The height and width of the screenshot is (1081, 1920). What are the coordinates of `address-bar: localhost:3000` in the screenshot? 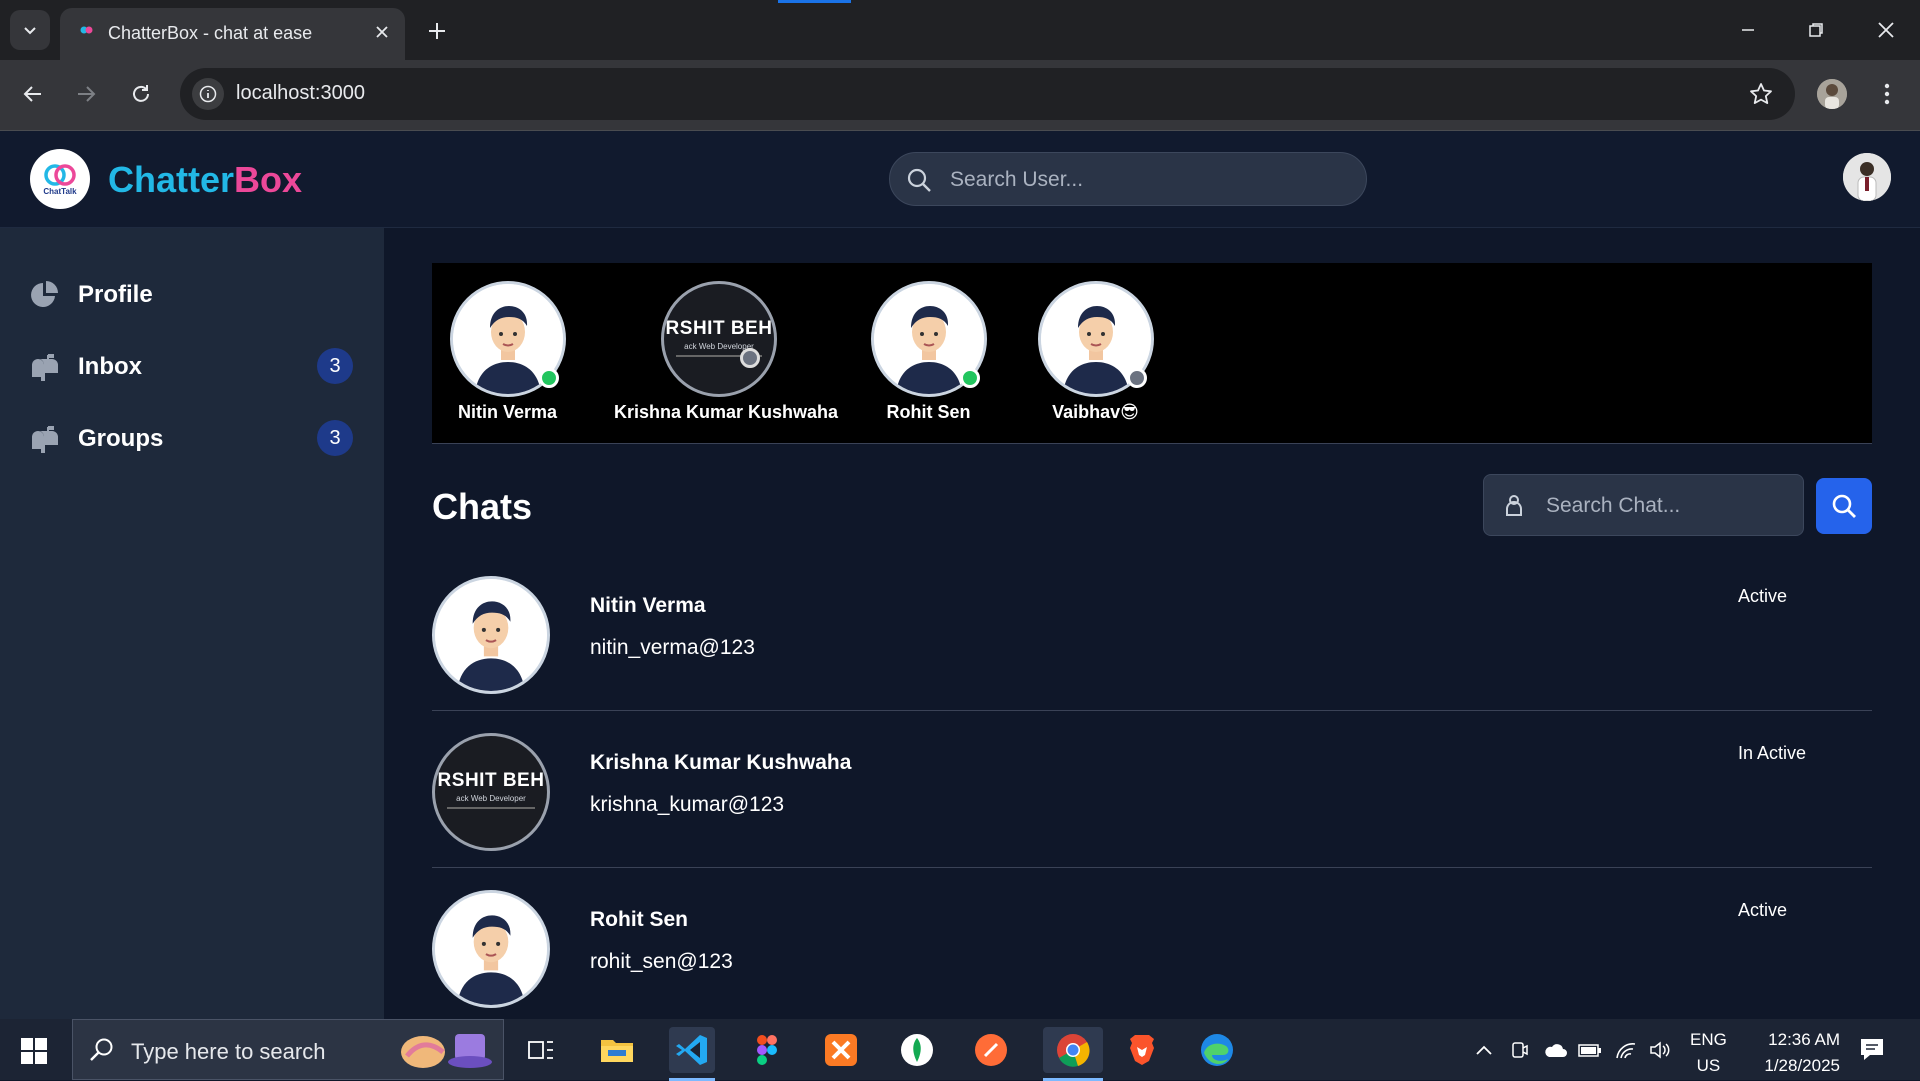 It's located at (987, 94).